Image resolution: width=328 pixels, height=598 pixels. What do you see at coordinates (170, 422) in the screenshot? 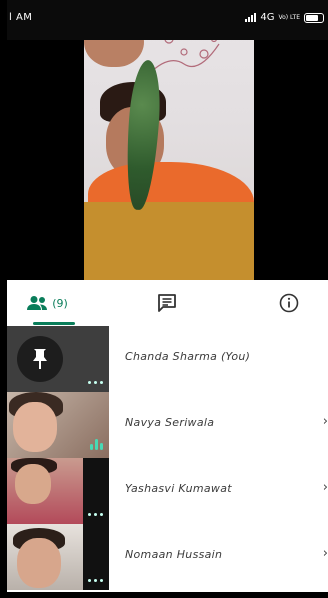
I see `participant-name: Navya Seriwala` at bounding box center [170, 422].